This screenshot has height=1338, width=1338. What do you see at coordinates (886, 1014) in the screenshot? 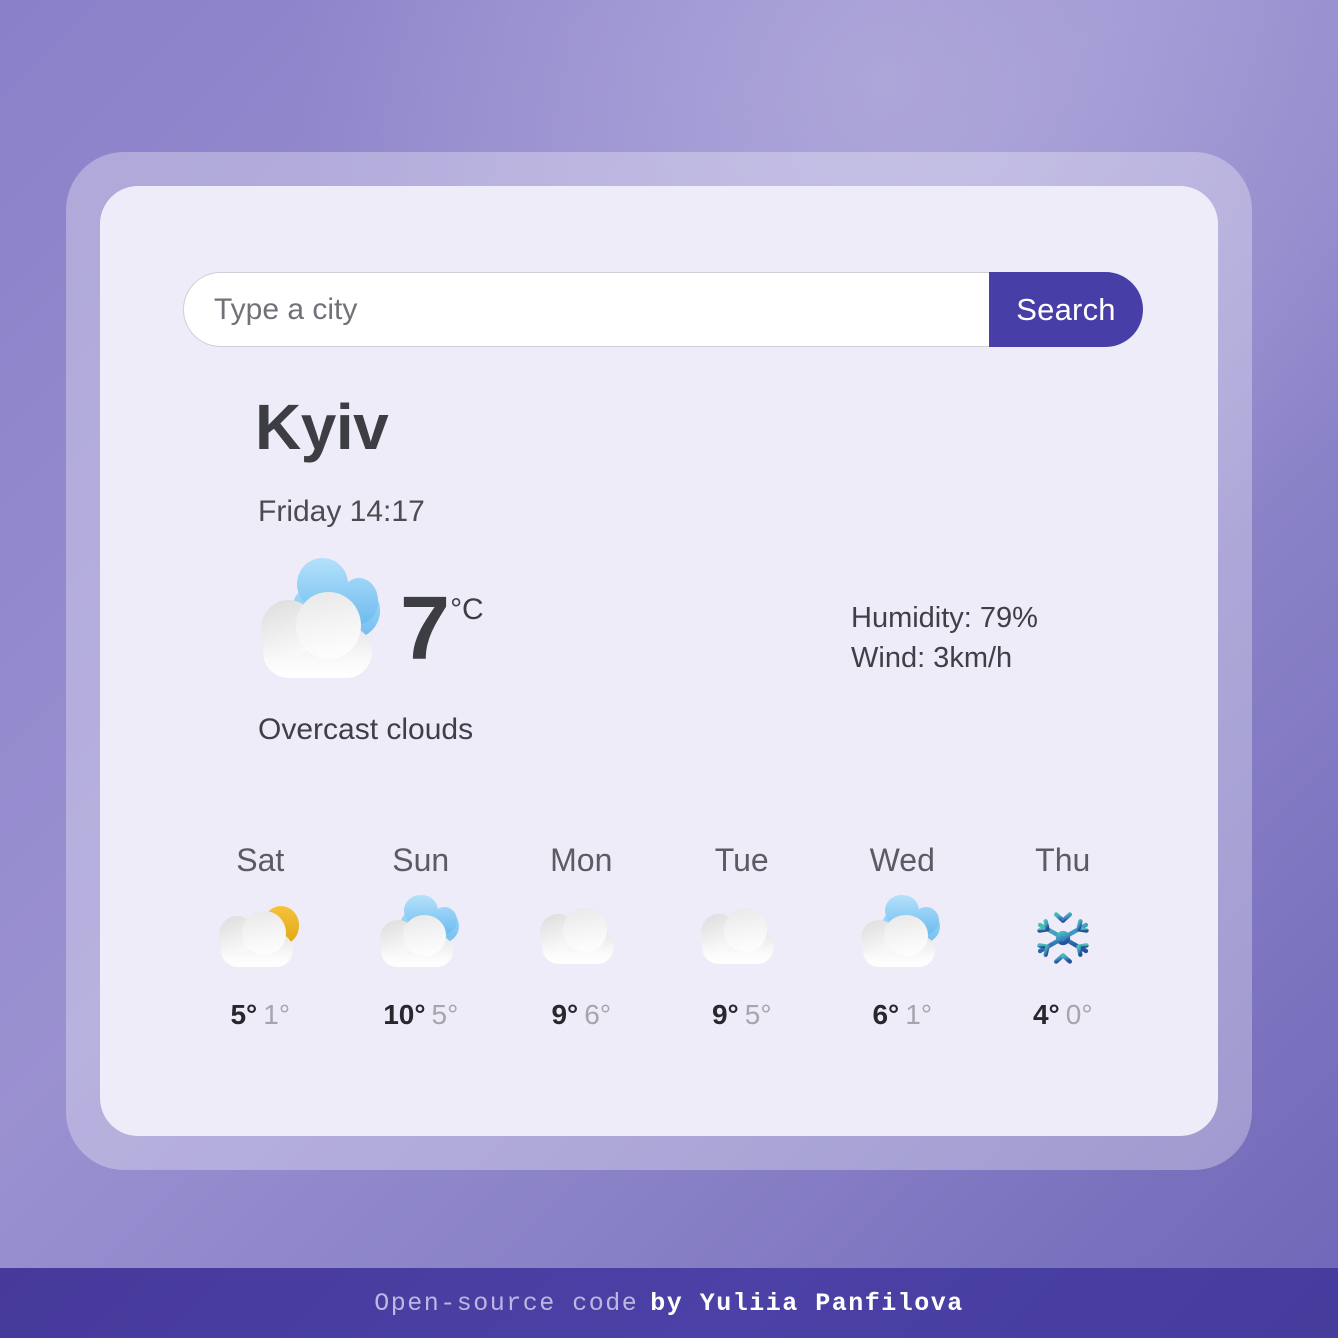
I see `forecast-temp-max: 6°` at bounding box center [886, 1014].